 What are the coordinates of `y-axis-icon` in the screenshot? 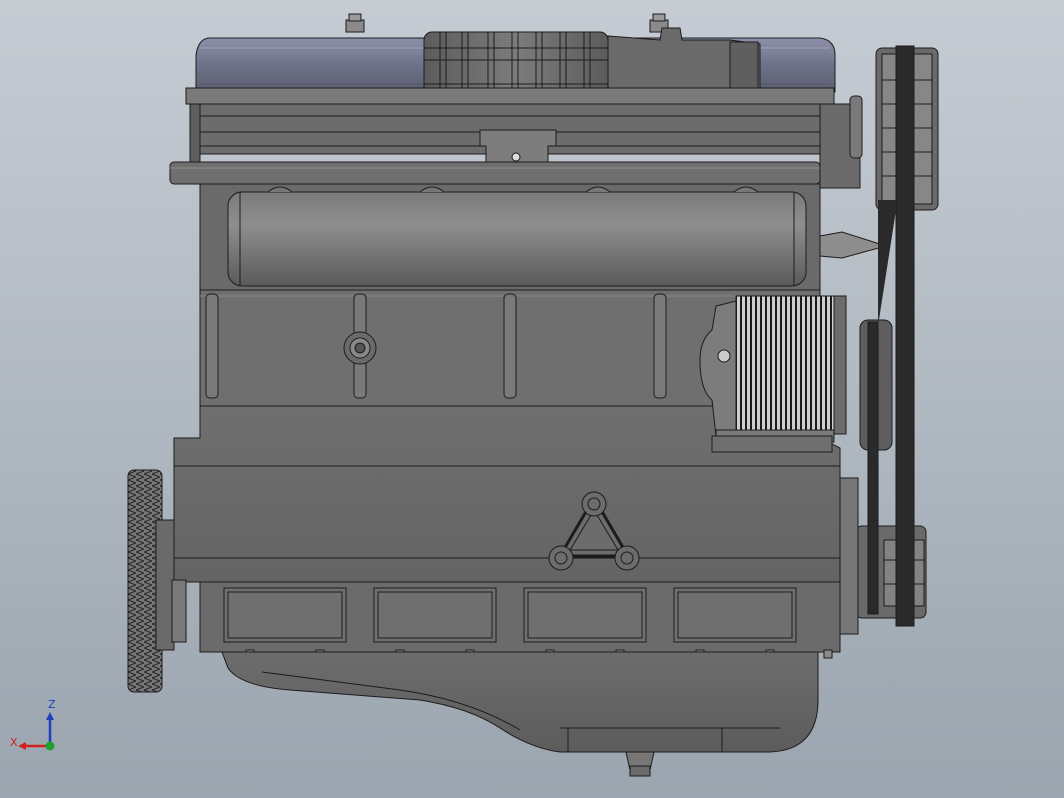 It's located at (50, 746).